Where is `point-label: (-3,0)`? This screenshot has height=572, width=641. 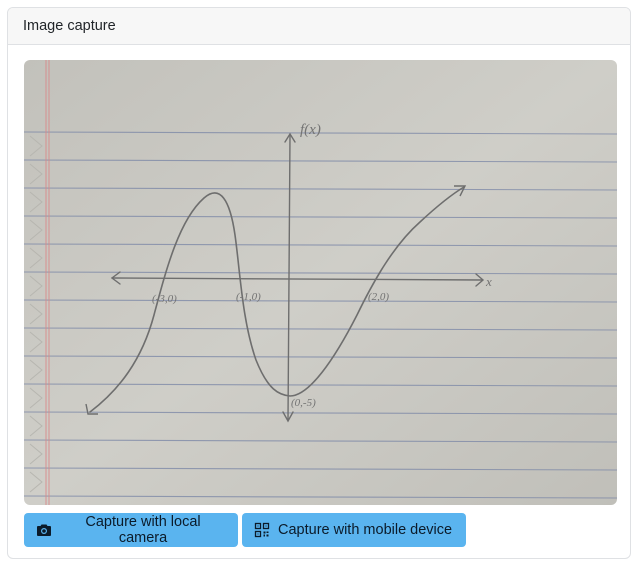
point-label: (-3,0) is located at coordinates (164, 299).